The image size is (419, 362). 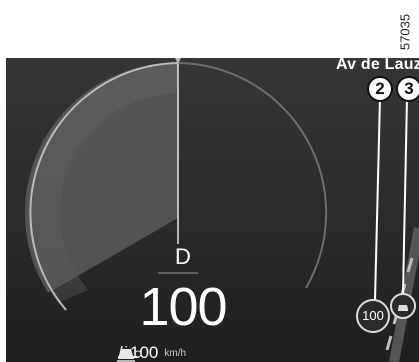 I want to click on cruise-limit-row: 100 km/h, so click(x=151, y=352).